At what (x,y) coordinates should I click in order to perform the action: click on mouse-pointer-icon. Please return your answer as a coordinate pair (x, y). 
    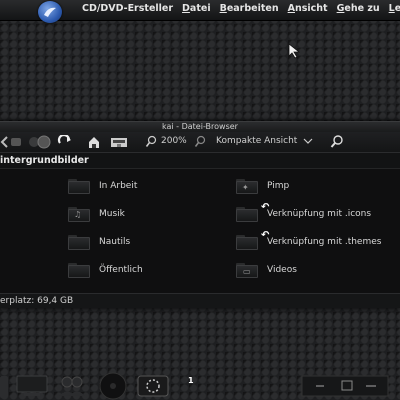
    Looking at the image, I should click on (294, 51).